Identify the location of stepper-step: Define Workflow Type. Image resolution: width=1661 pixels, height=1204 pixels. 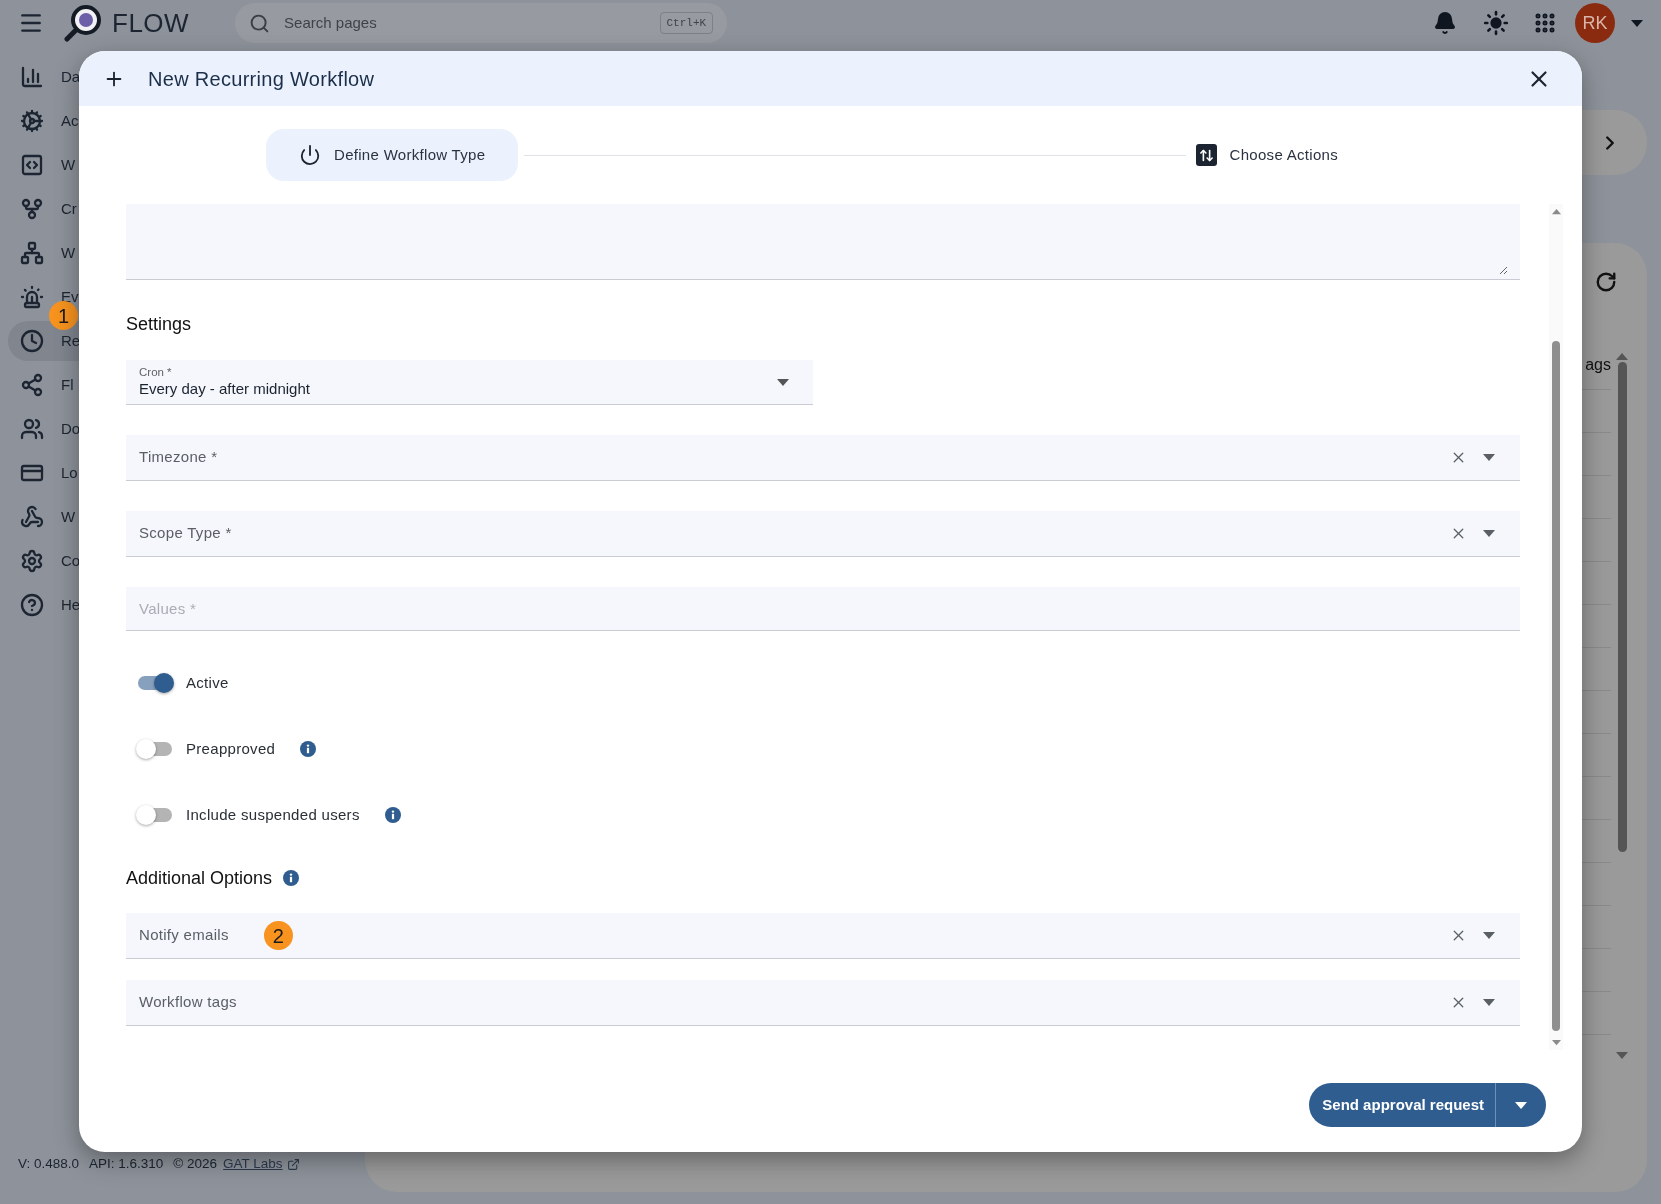
(392, 155).